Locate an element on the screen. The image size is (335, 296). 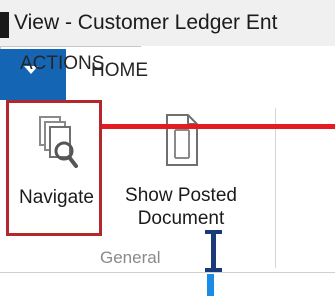
annotation-pointer-line is located at coordinates (218, 126).